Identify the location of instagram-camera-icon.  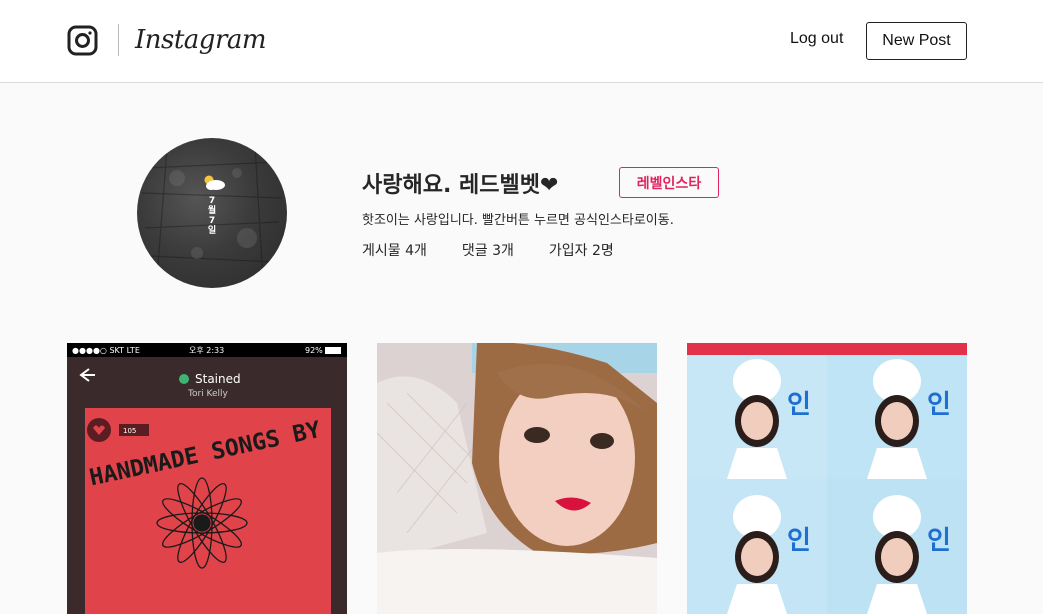
(82, 40).